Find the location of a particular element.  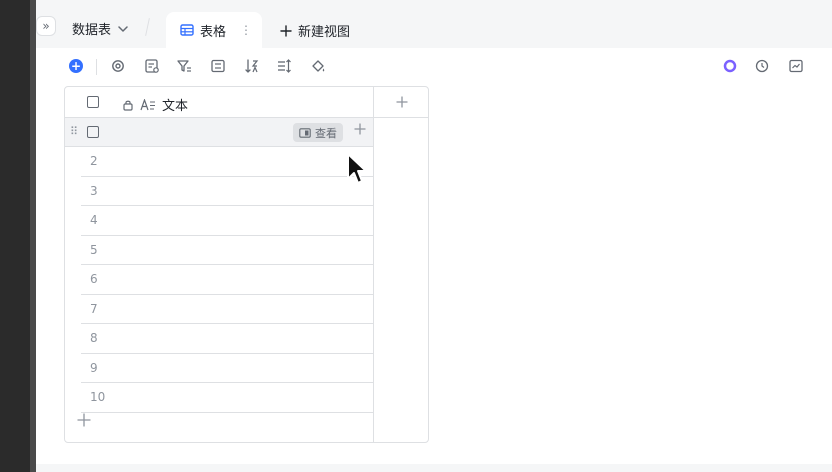

table-row: 7 is located at coordinates (227, 309).